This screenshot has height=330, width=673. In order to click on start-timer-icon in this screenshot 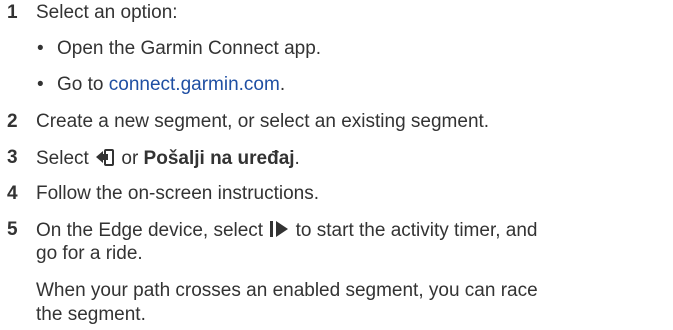, I will do `click(279, 229)`.